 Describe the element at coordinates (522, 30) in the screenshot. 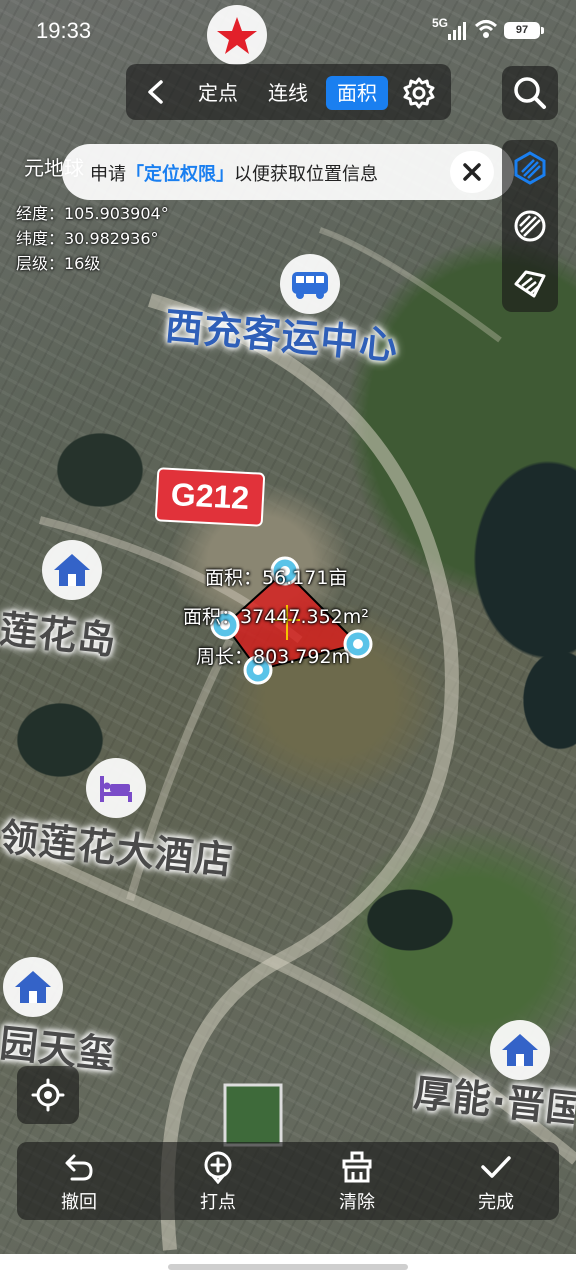

I see `battery-indicator: 97` at that location.